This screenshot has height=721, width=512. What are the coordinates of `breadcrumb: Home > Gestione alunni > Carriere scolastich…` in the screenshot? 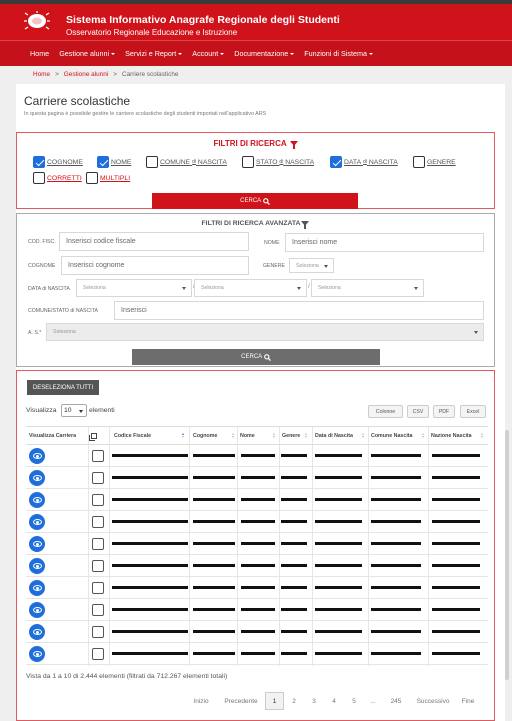 It's located at (105, 74).